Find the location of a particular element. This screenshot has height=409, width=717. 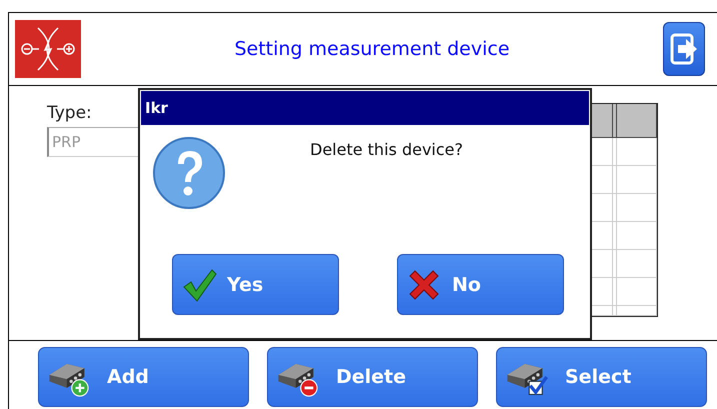

toolbar-button: Delete is located at coordinates (372, 377).